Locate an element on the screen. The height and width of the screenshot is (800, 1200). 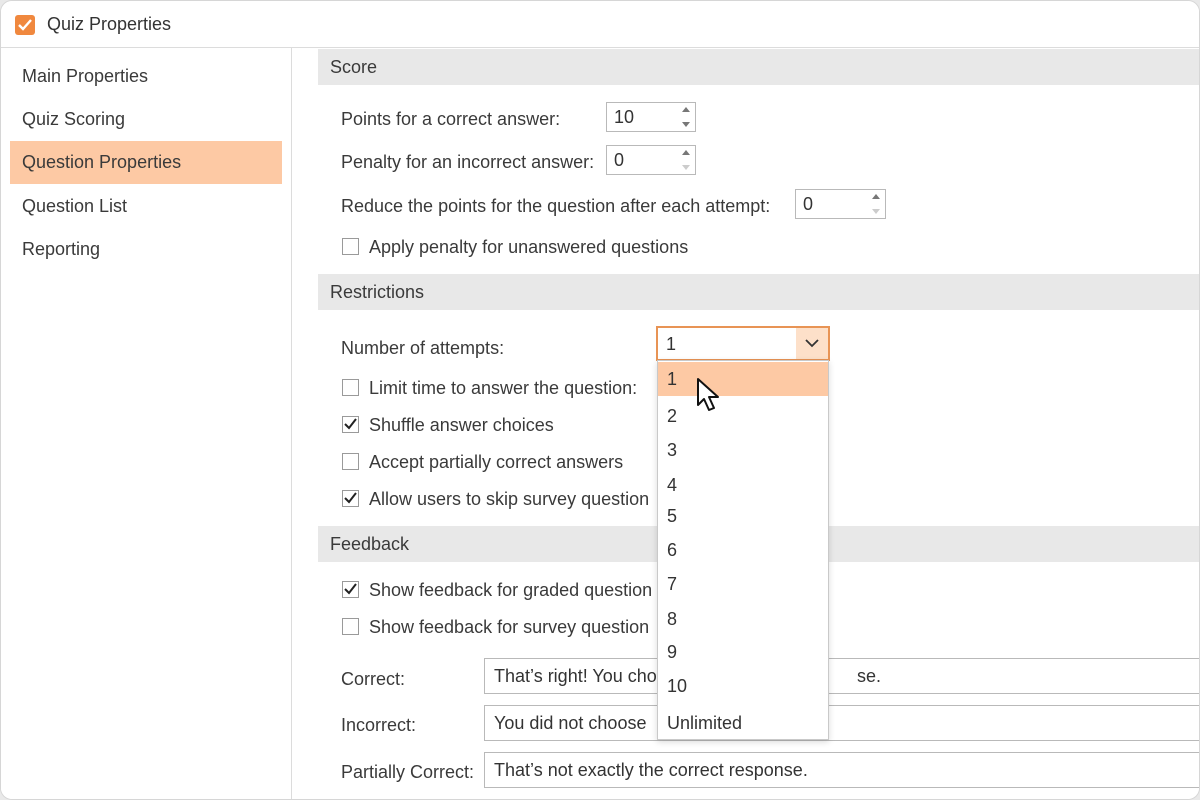
incorrect-feedback-field: You did not choose is located at coordinates (841, 723).